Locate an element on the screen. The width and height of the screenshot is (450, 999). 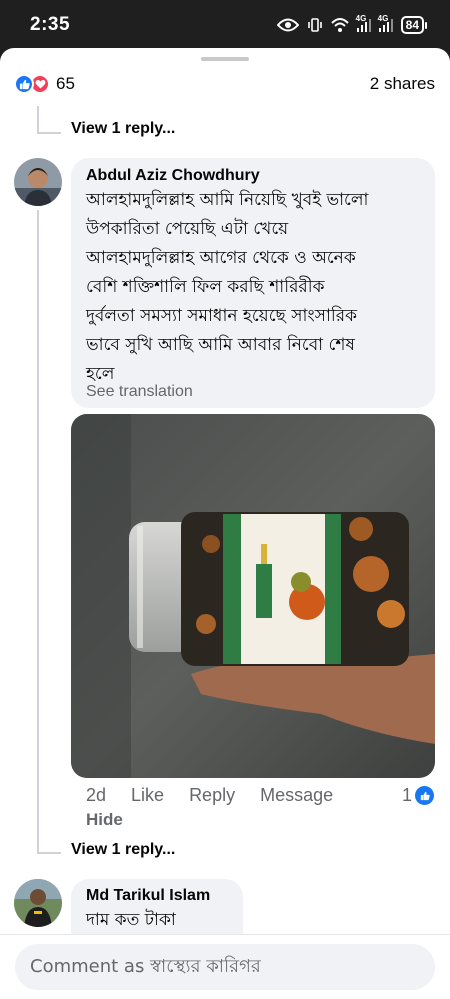
like-button: Like is located at coordinates (147, 795).